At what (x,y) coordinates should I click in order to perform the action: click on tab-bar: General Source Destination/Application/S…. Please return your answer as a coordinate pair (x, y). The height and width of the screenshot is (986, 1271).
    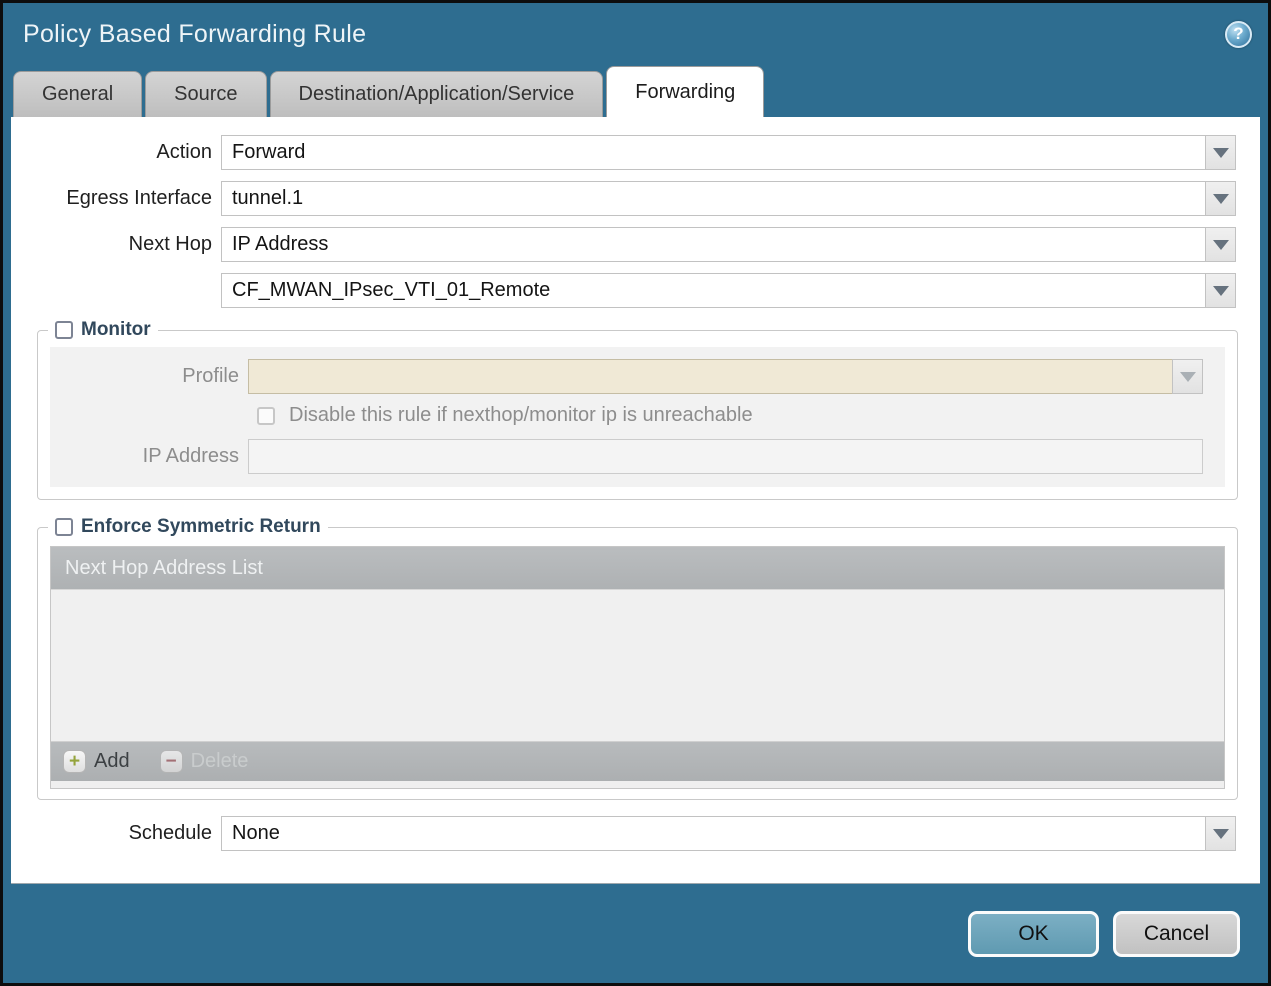
    Looking at the image, I should click on (635, 91).